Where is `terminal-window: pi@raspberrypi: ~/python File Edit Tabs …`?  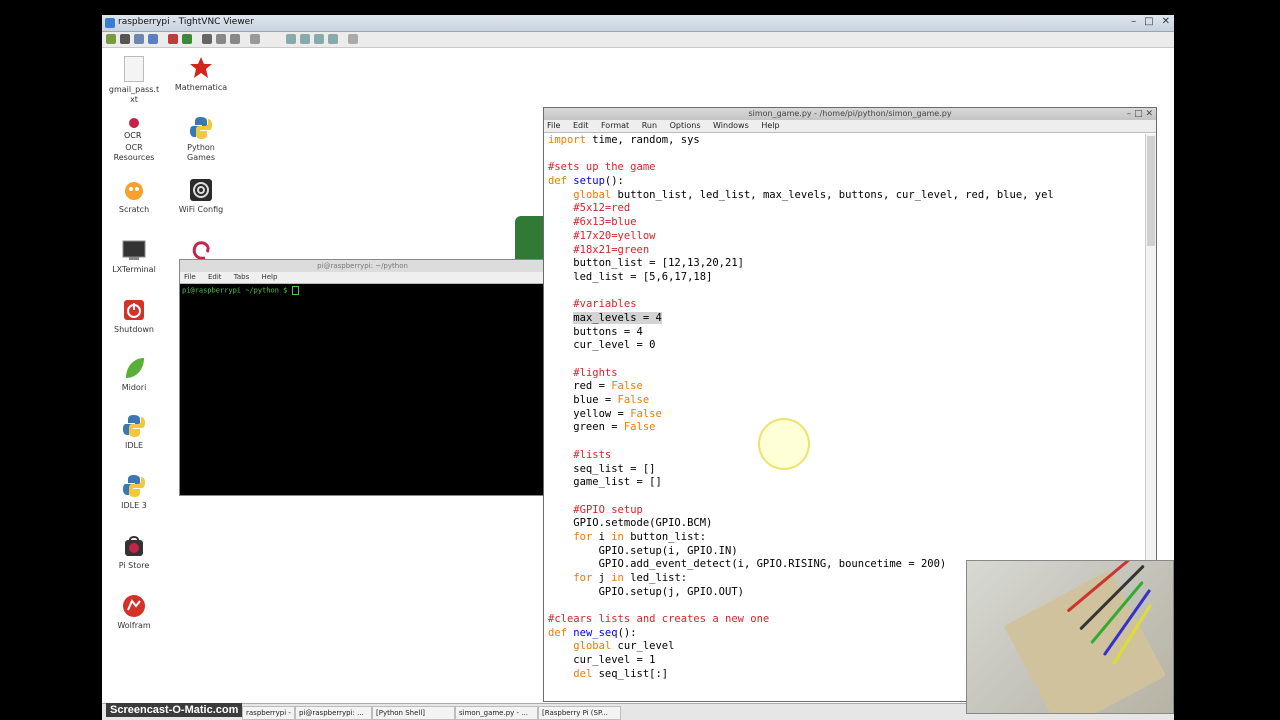
terminal-window: pi@raspberrypi: ~/python File Edit Tabs … is located at coordinates (362, 377).